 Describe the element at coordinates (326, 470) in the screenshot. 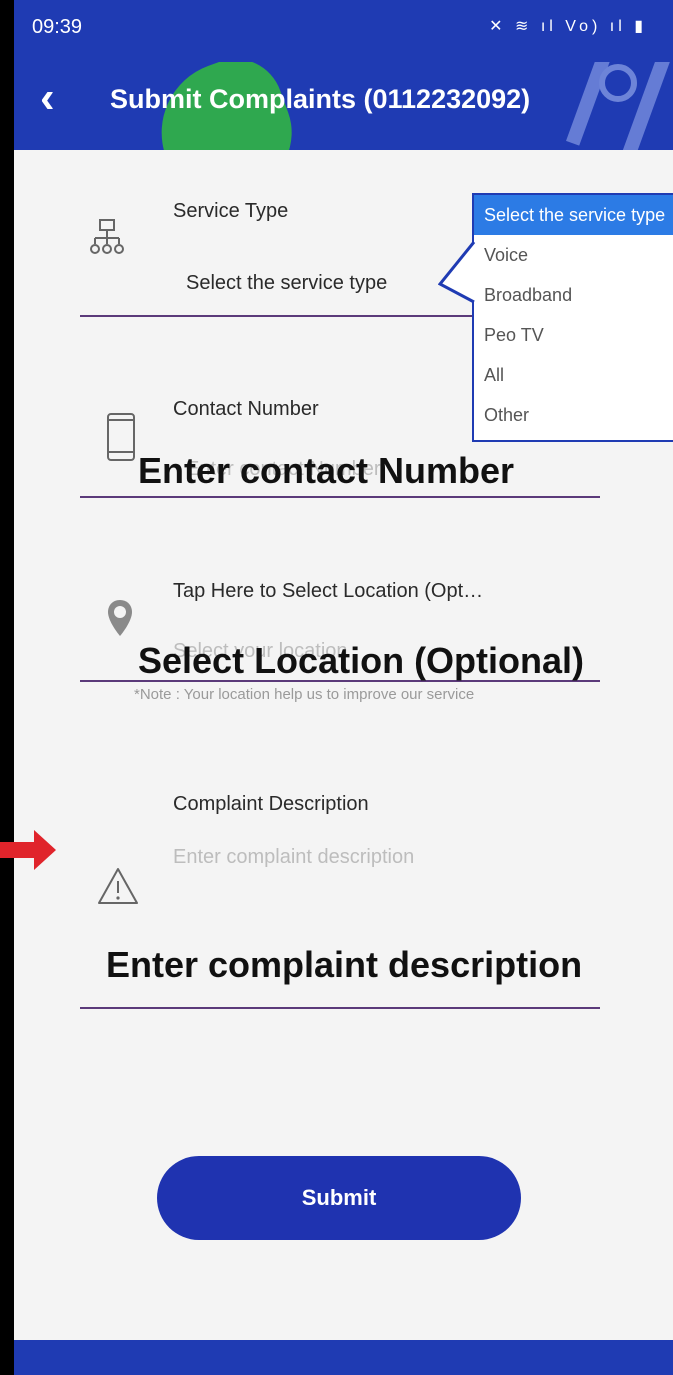

I see `contact-overlay-caption: Enter contact Number` at that location.